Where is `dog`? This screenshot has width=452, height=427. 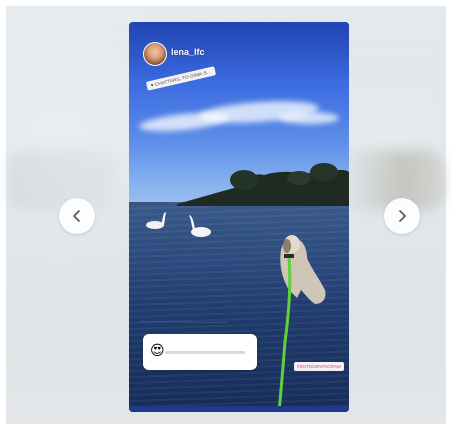
dog is located at coordinates (303, 269).